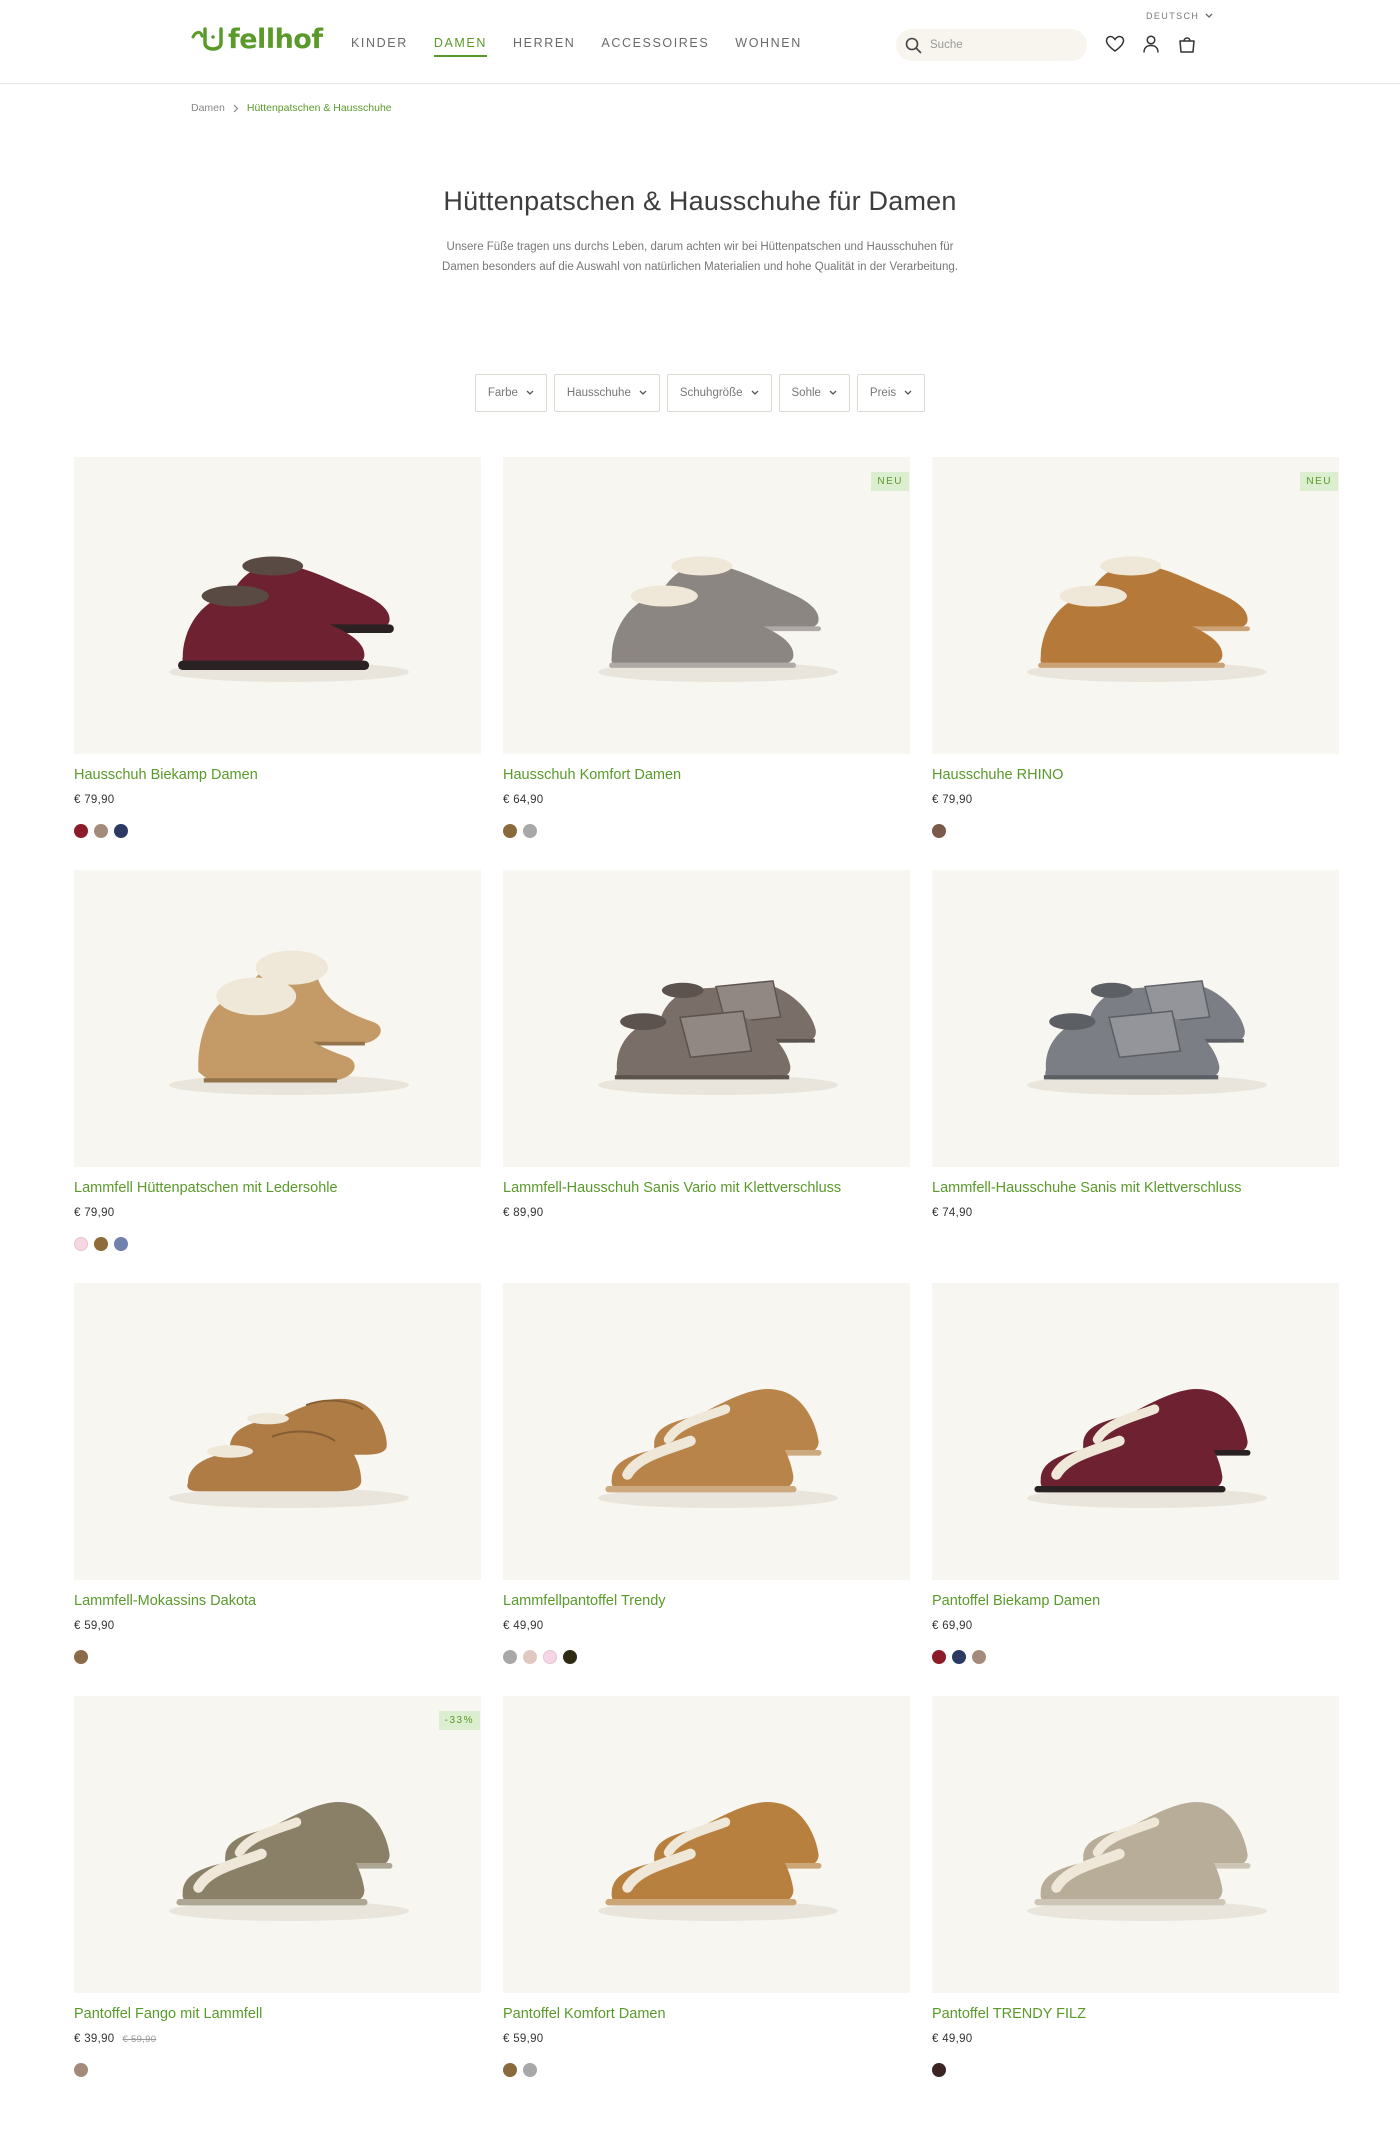 The width and height of the screenshot is (1400, 2143). Describe the element at coordinates (598, 393) in the screenshot. I see `filter-label: Hausschuhe` at that location.